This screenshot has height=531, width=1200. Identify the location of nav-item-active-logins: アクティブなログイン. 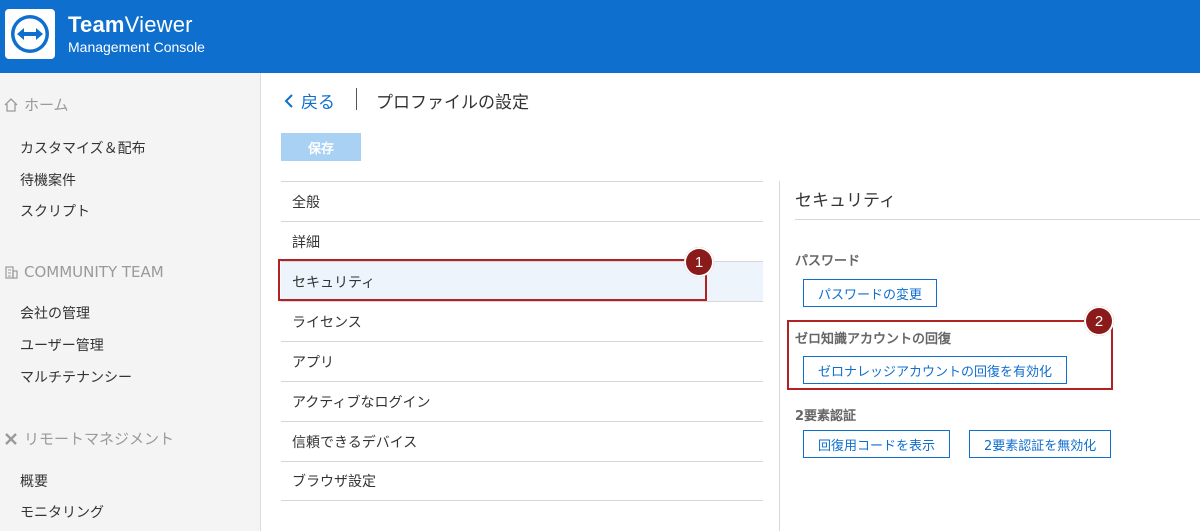
(522, 401).